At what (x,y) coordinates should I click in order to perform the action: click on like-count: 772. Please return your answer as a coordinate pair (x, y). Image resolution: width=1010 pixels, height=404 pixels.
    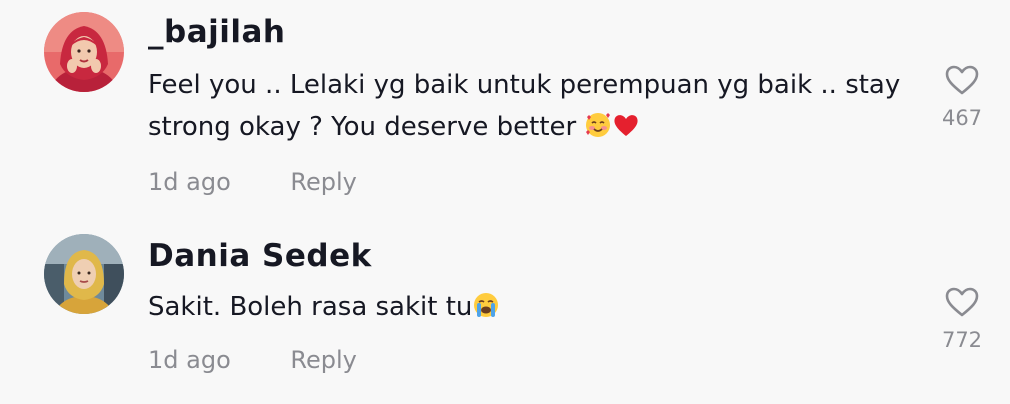
    Looking at the image, I should click on (962, 340).